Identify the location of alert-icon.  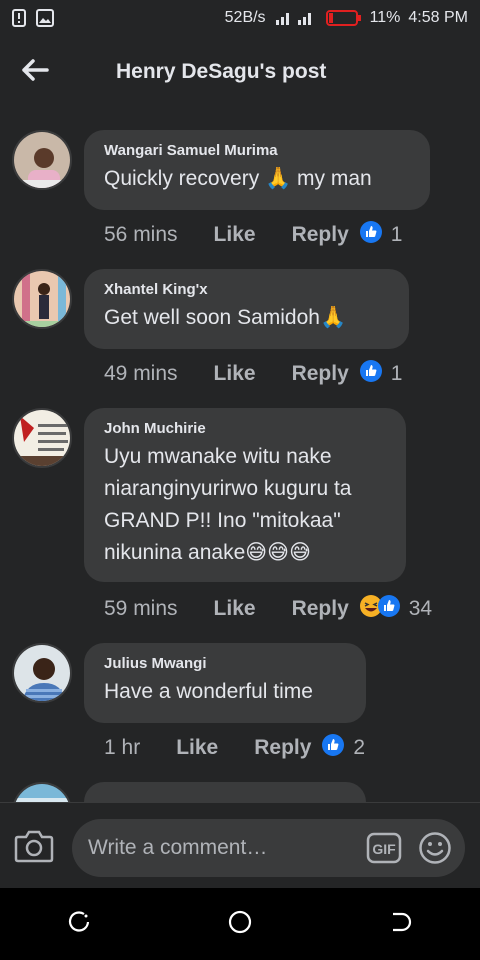
(19, 18).